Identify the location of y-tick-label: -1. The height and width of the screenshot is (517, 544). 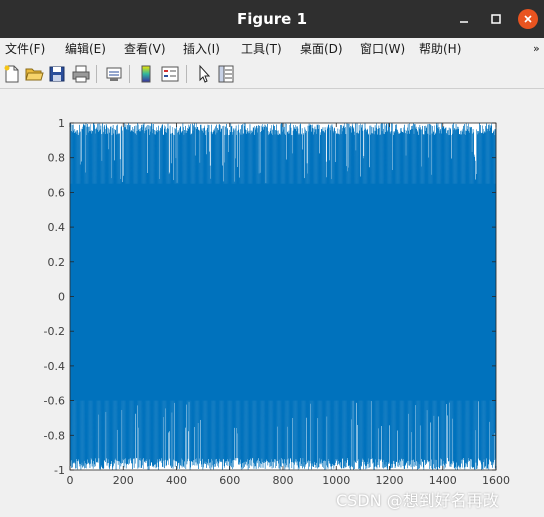
(59, 470).